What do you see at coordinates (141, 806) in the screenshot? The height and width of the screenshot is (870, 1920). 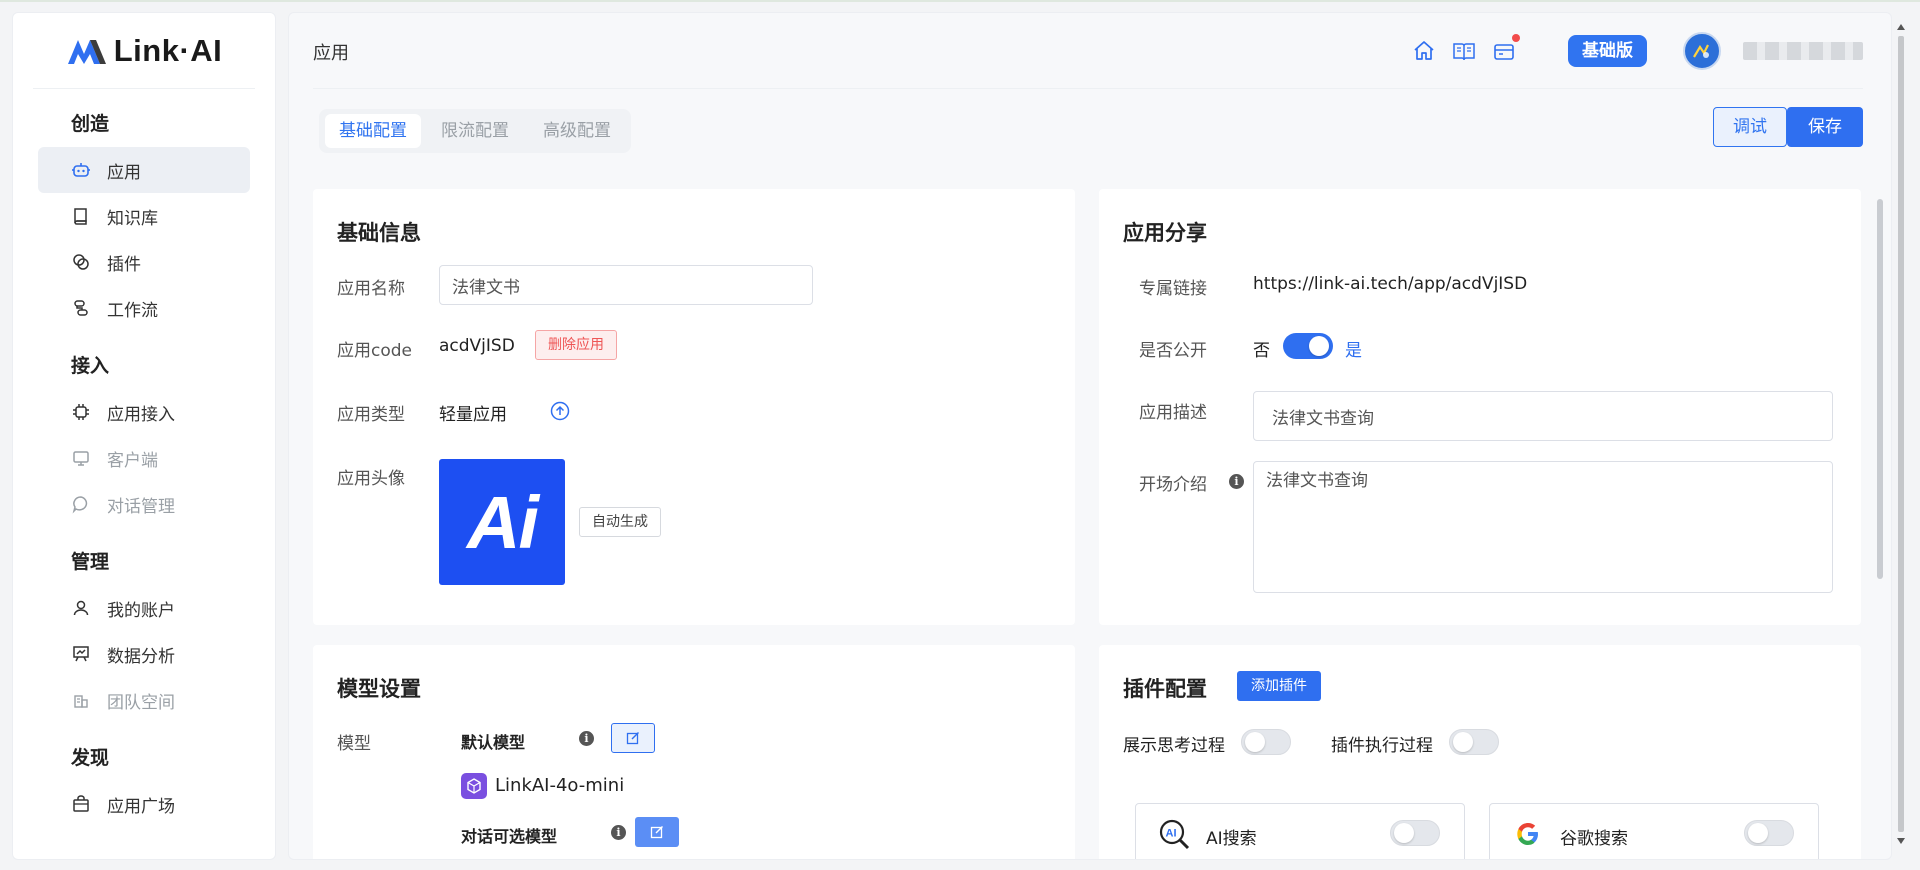 I see `sidebar-item-label: 应用广场` at bounding box center [141, 806].